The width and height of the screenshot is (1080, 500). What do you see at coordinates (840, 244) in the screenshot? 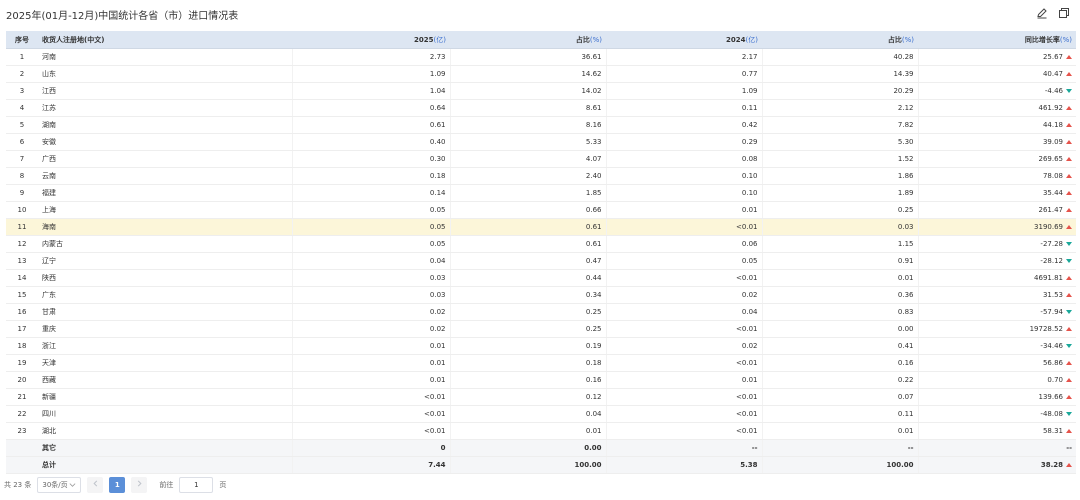
I see `row-share-2024: 1.15` at bounding box center [840, 244].